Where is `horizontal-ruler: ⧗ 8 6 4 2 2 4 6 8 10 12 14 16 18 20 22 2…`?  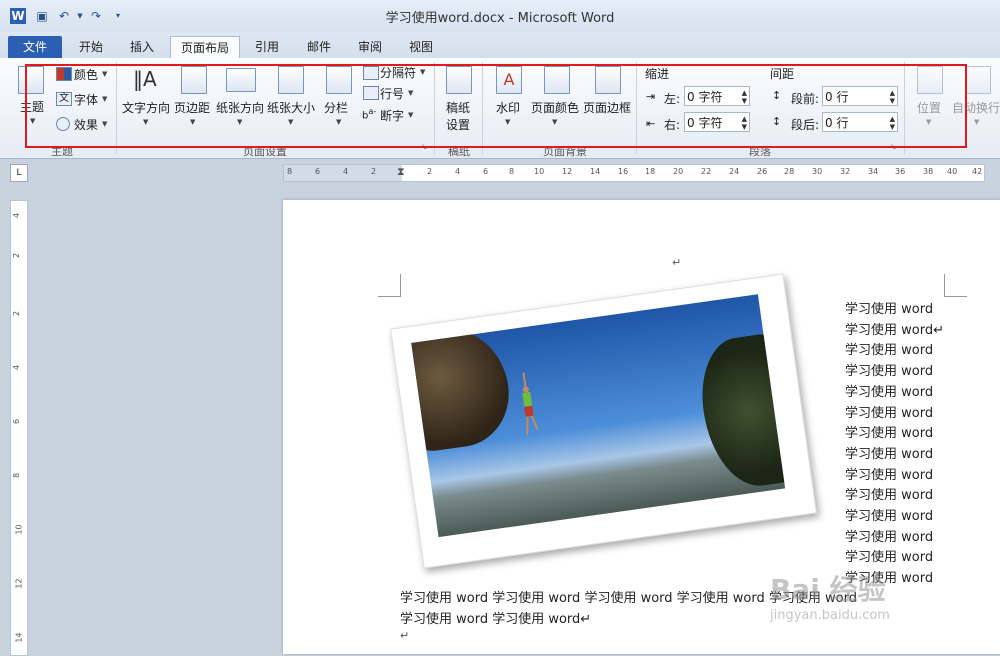 horizontal-ruler: ⧗ 8 6 4 2 2 4 6 8 10 12 14 16 18 20 22 2… is located at coordinates (634, 173).